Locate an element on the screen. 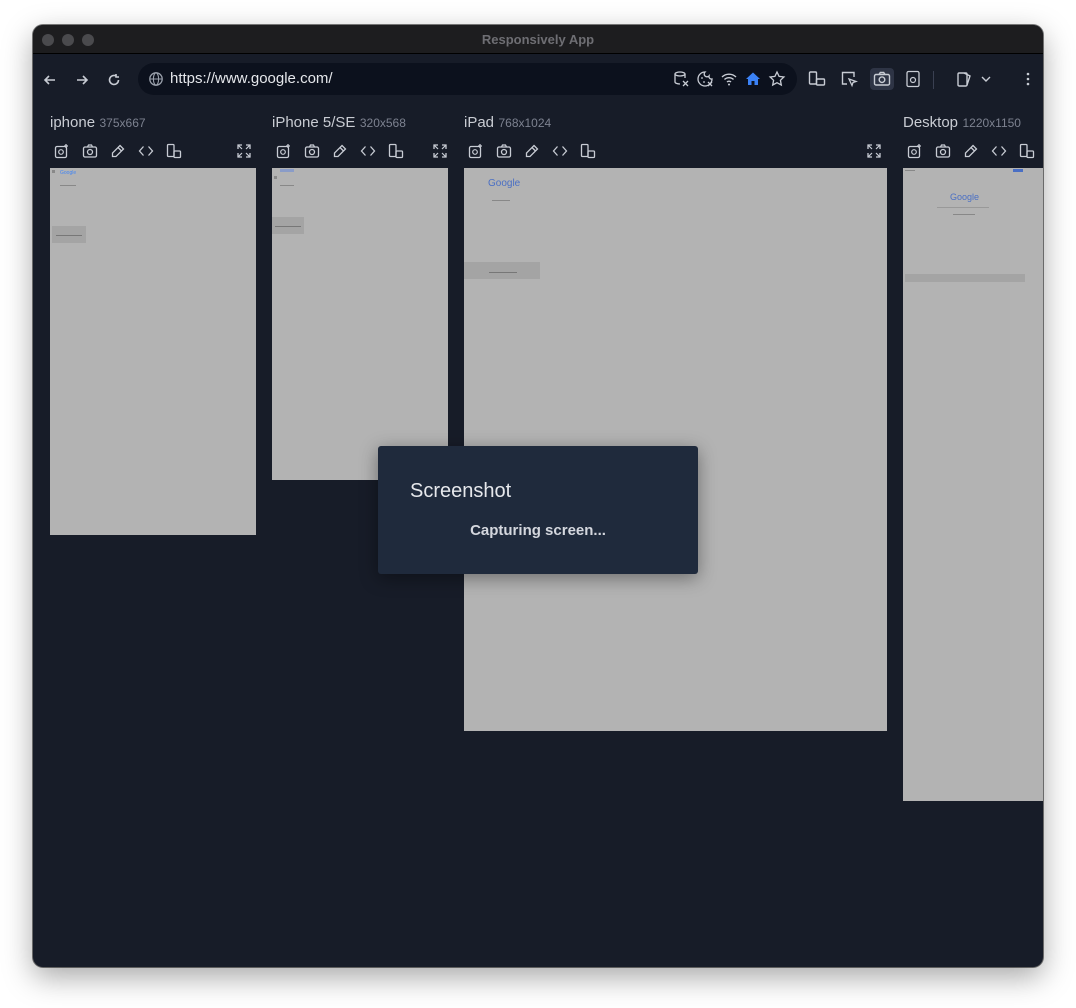 The image size is (1076, 1008). reload-icon is located at coordinates (114, 80).